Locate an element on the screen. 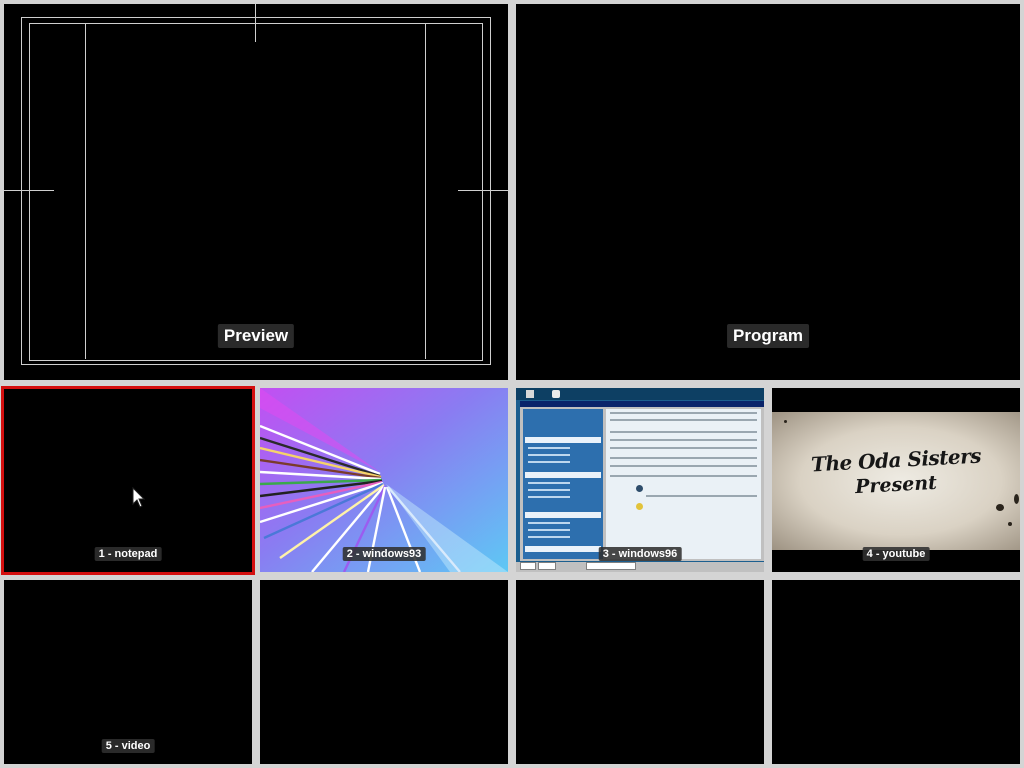 This screenshot has height=768, width=1024. center-4x3-right-guide is located at coordinates (425, 191).